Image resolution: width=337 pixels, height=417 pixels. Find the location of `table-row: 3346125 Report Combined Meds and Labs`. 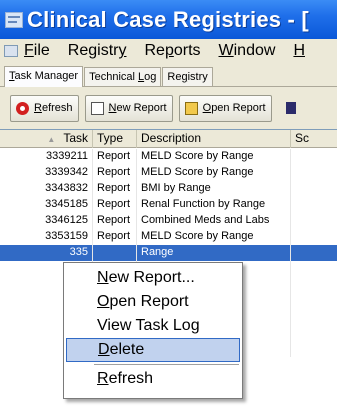

table-row: 3346125 Report Combined Meds and Labs is located at coordinates (168, 221).